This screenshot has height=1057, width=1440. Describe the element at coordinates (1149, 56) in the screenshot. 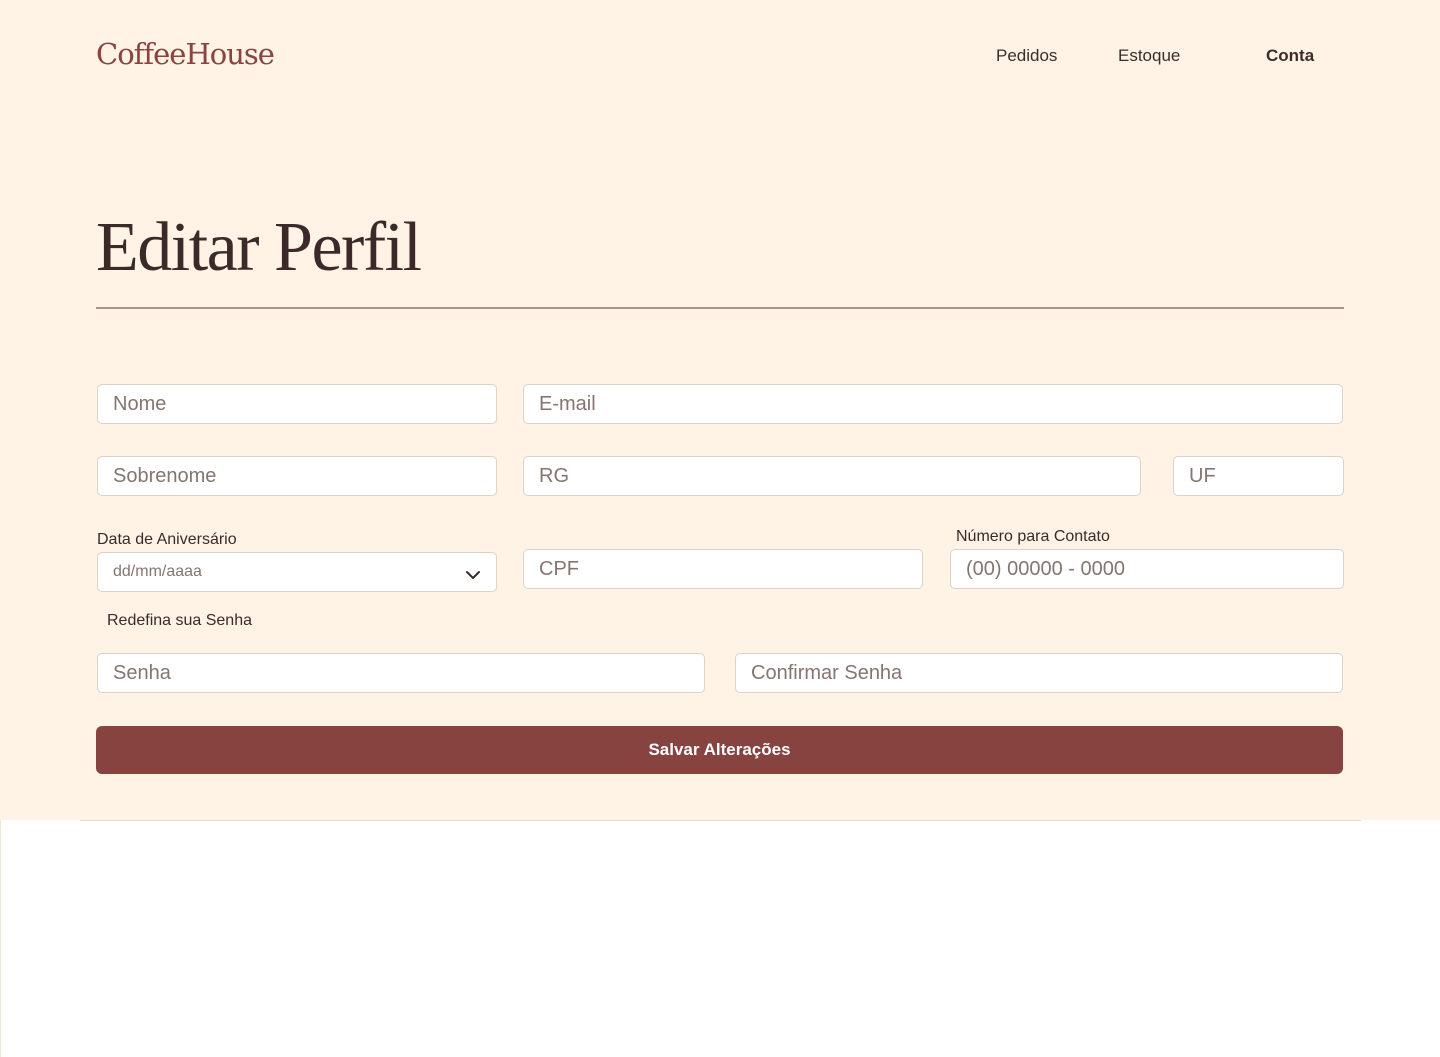

I see `nav-item-estoque: Estoque` at that location.